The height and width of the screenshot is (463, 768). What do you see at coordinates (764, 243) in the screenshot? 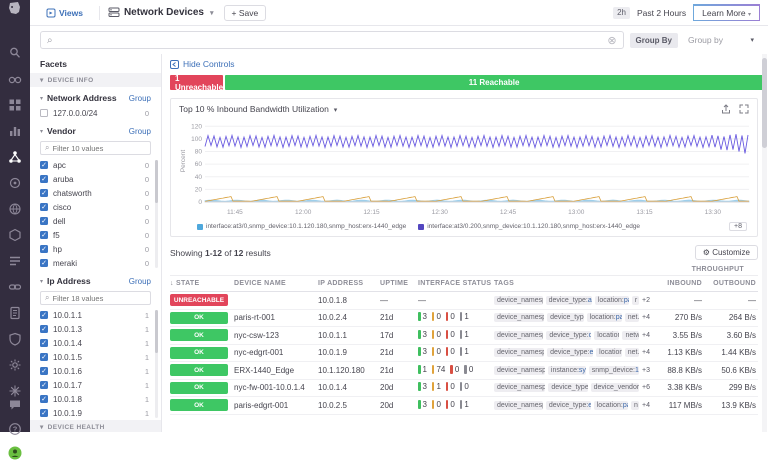
I see `vertical-scrollbar` at bounding box center [764, 243].